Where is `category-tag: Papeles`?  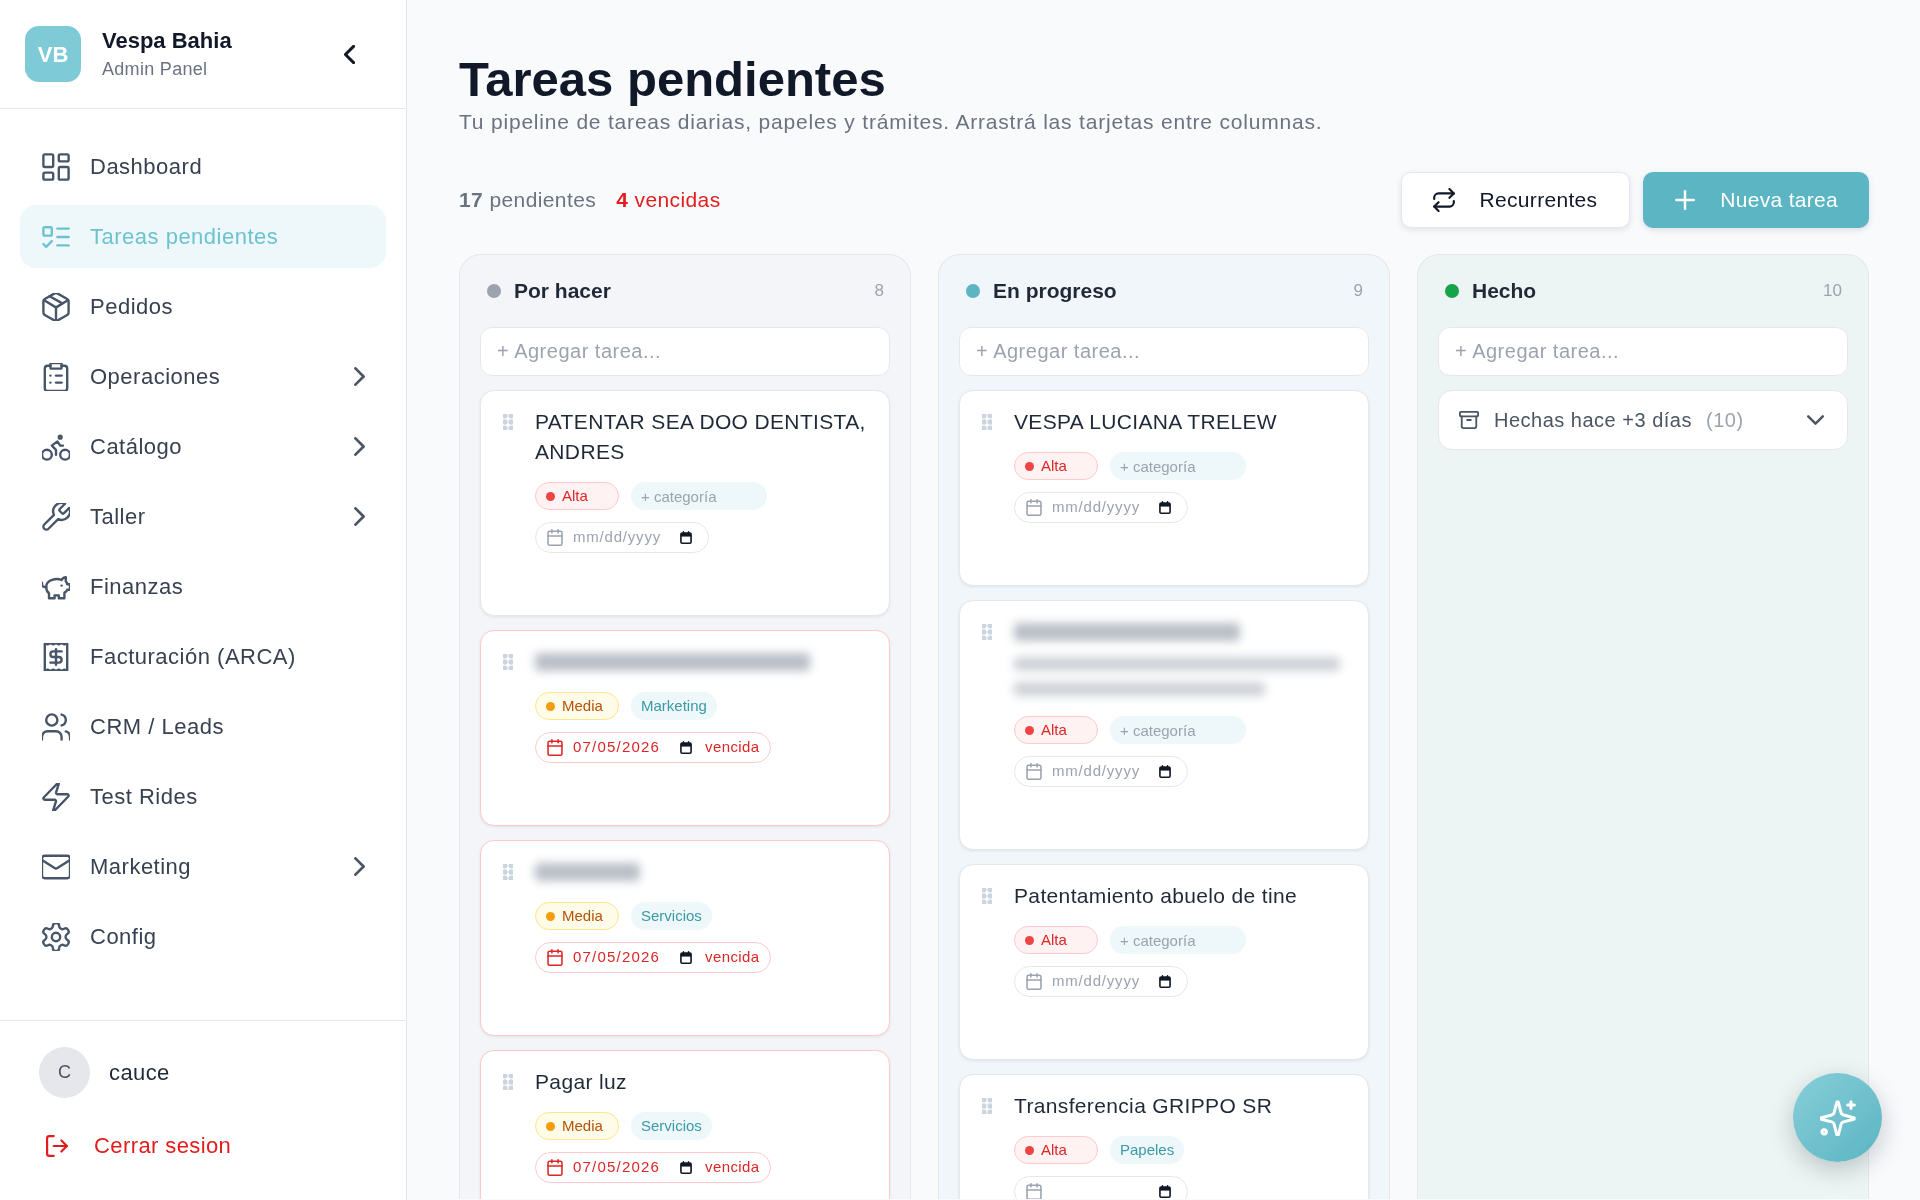
category-tag: Papeles is located at coordinates (1147, 1150).